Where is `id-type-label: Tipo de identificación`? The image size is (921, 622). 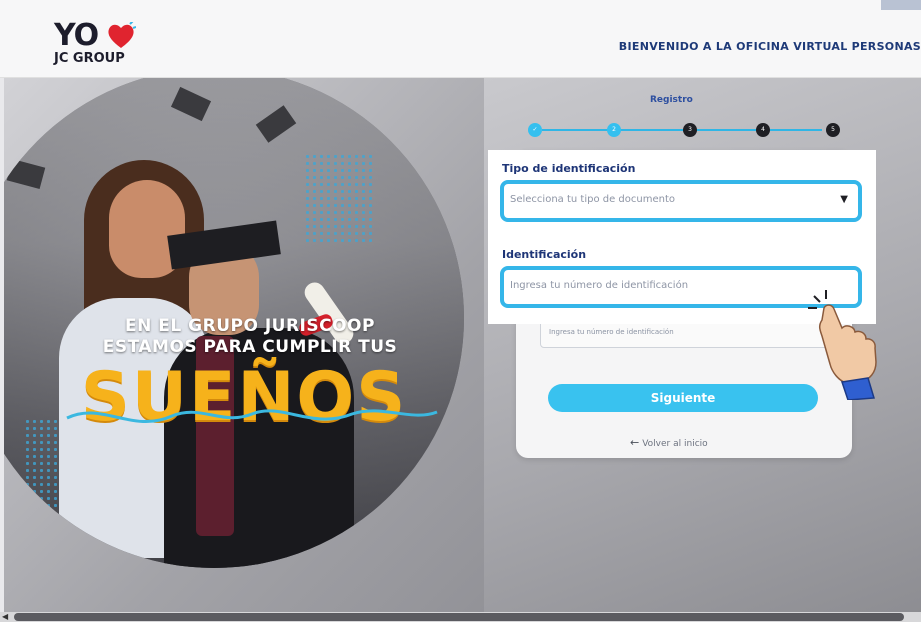 id-type-label: Tipo de identificación is located at coordinates (569, 168).